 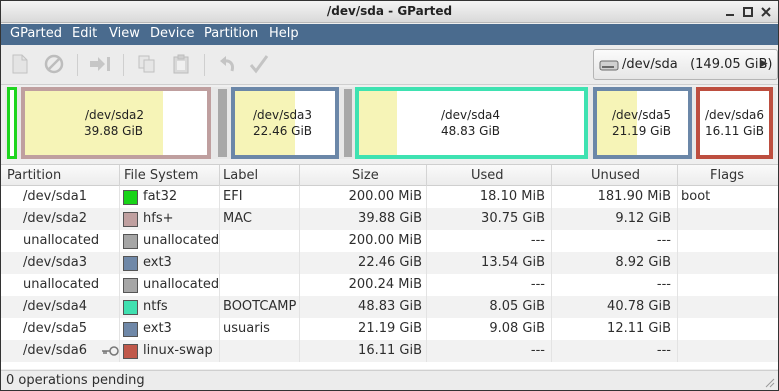 I want to click on paste-button, so click(x=181, y=64).